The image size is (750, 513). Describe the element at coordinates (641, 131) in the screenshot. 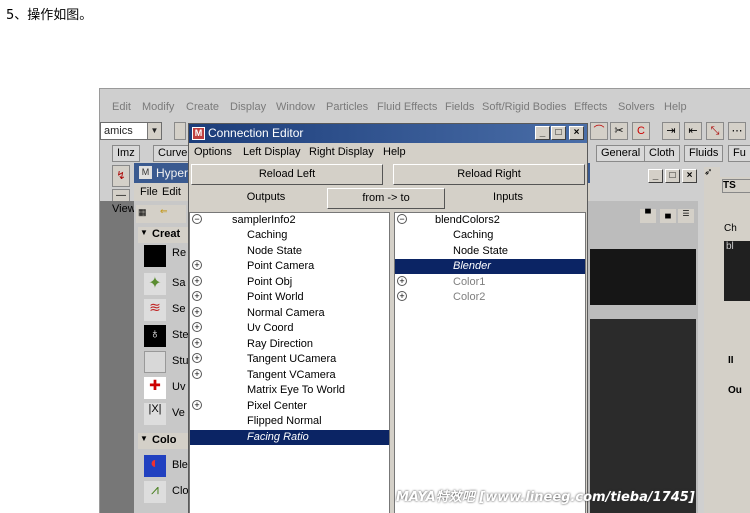

I see `snap-curve-icon: C` at that location.